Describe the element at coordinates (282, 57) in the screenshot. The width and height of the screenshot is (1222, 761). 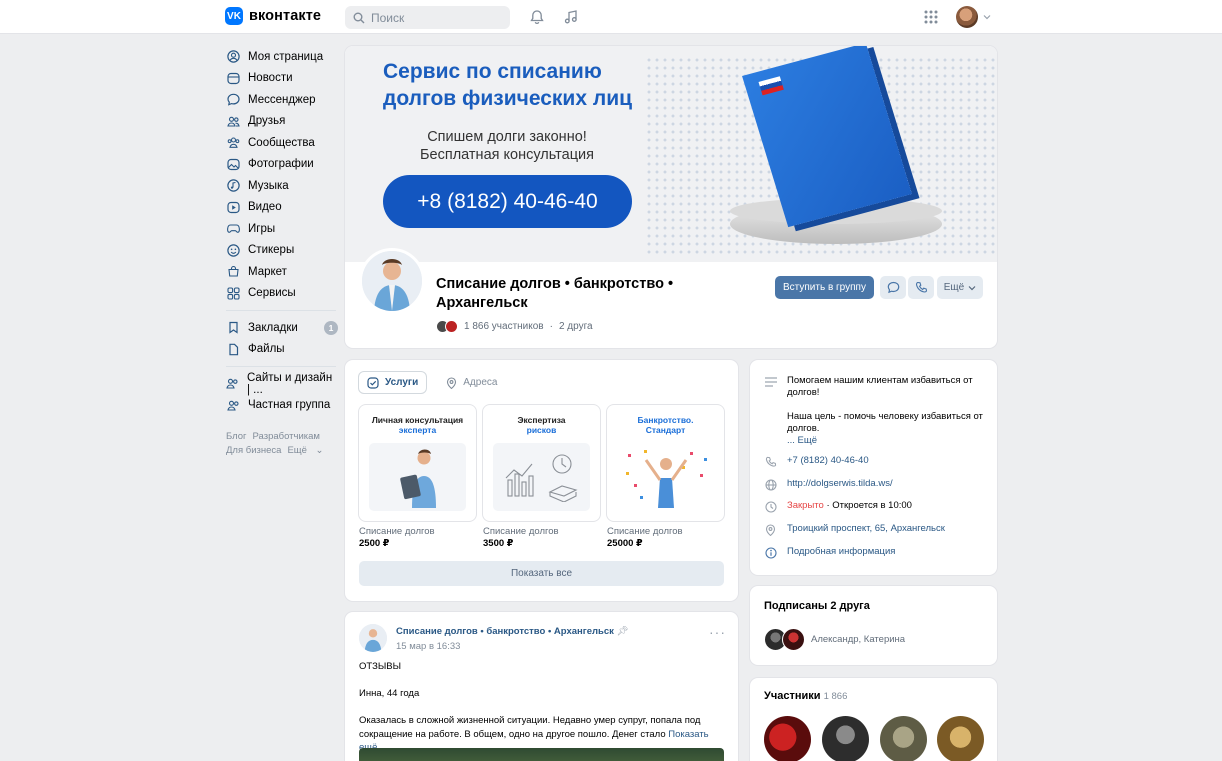
I see `sidebar-item-my-page: Моя страница` at that location.